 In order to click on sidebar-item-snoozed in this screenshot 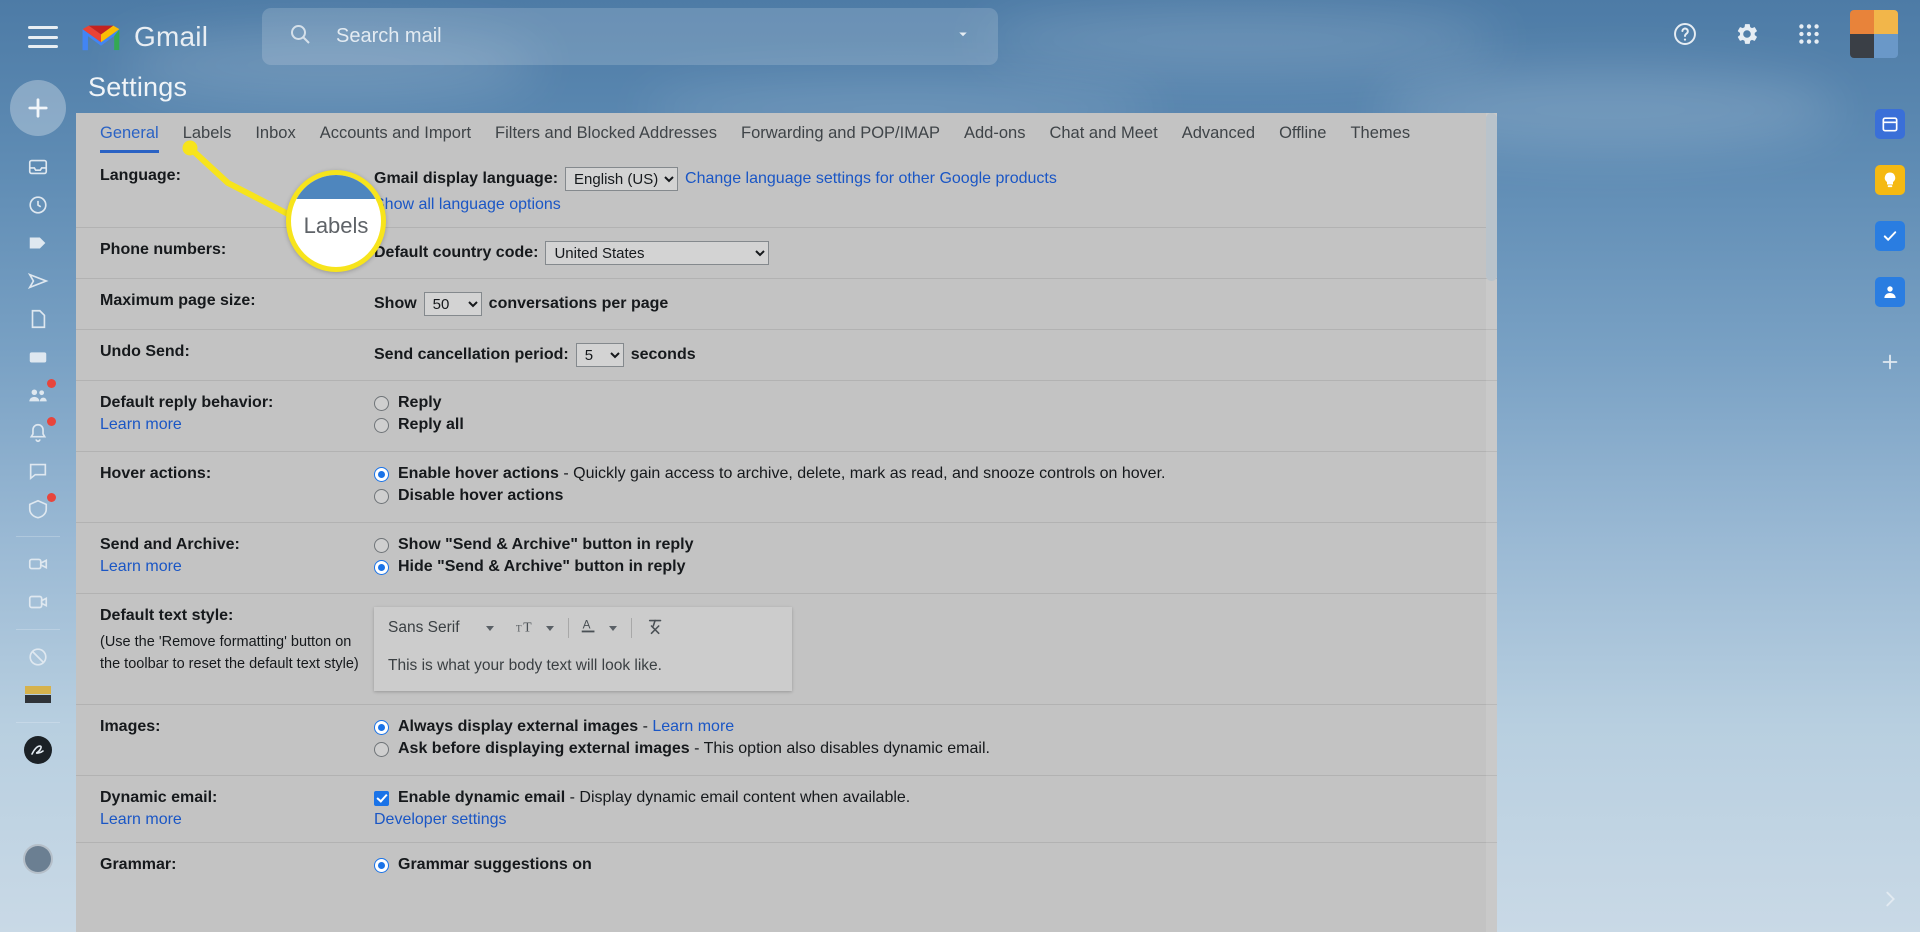, I will do `click(38, 205)`.